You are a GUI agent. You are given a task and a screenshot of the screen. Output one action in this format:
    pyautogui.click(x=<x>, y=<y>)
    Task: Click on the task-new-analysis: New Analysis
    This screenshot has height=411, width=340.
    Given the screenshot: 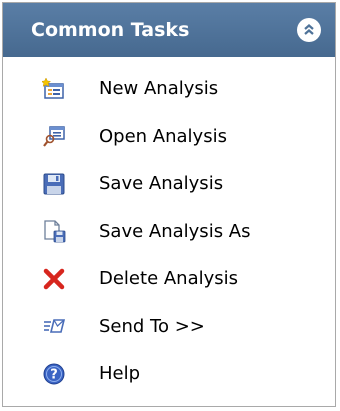 What is the action you would take?
    pyautogui.click(x=169, y=89)
    